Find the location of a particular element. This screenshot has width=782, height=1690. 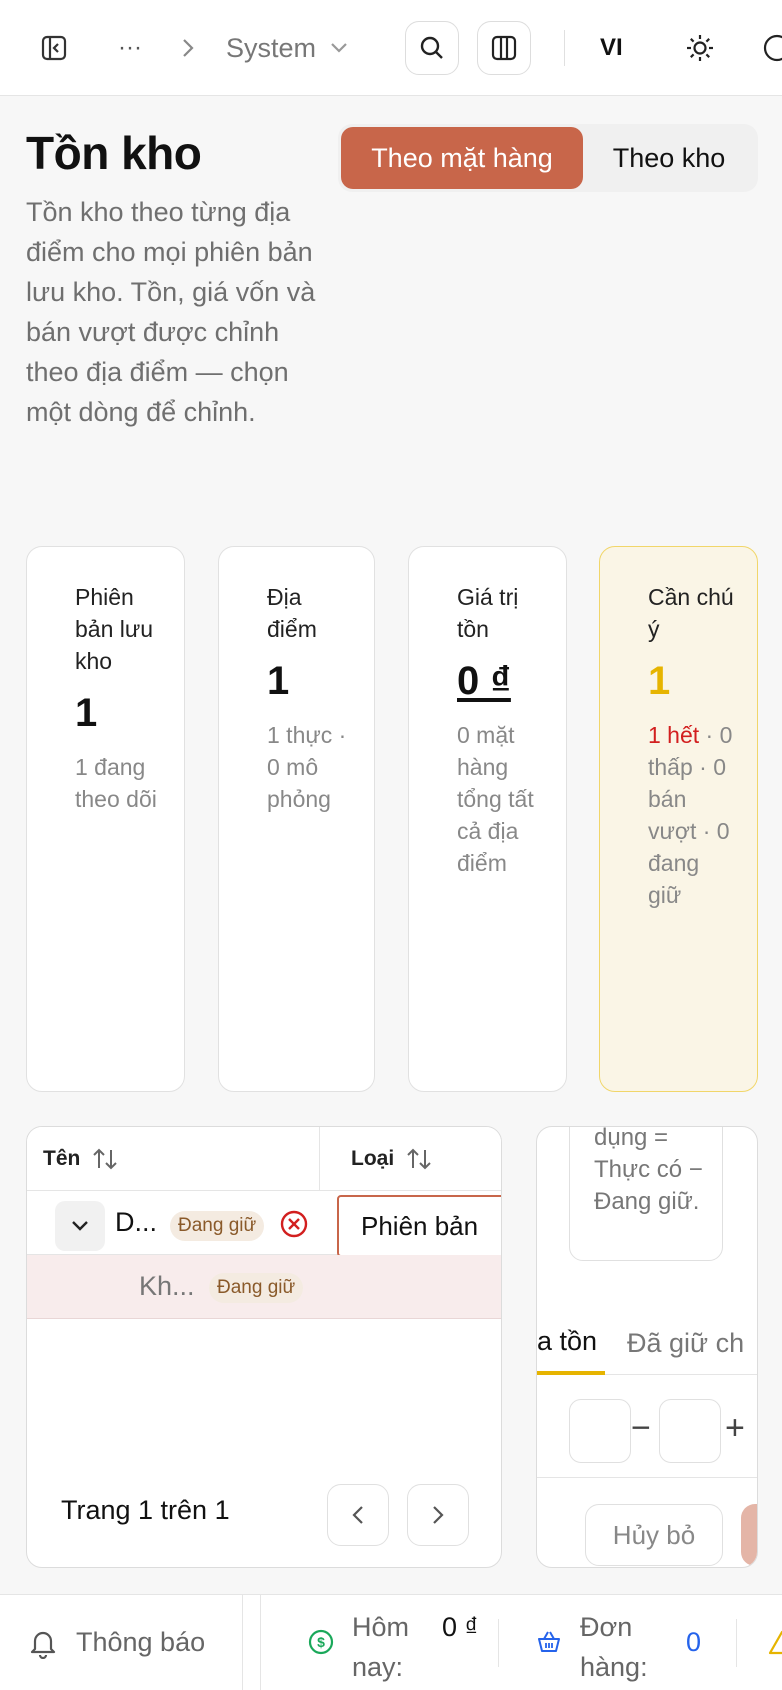

expand-row-button is located at coordinates (80, 1226).